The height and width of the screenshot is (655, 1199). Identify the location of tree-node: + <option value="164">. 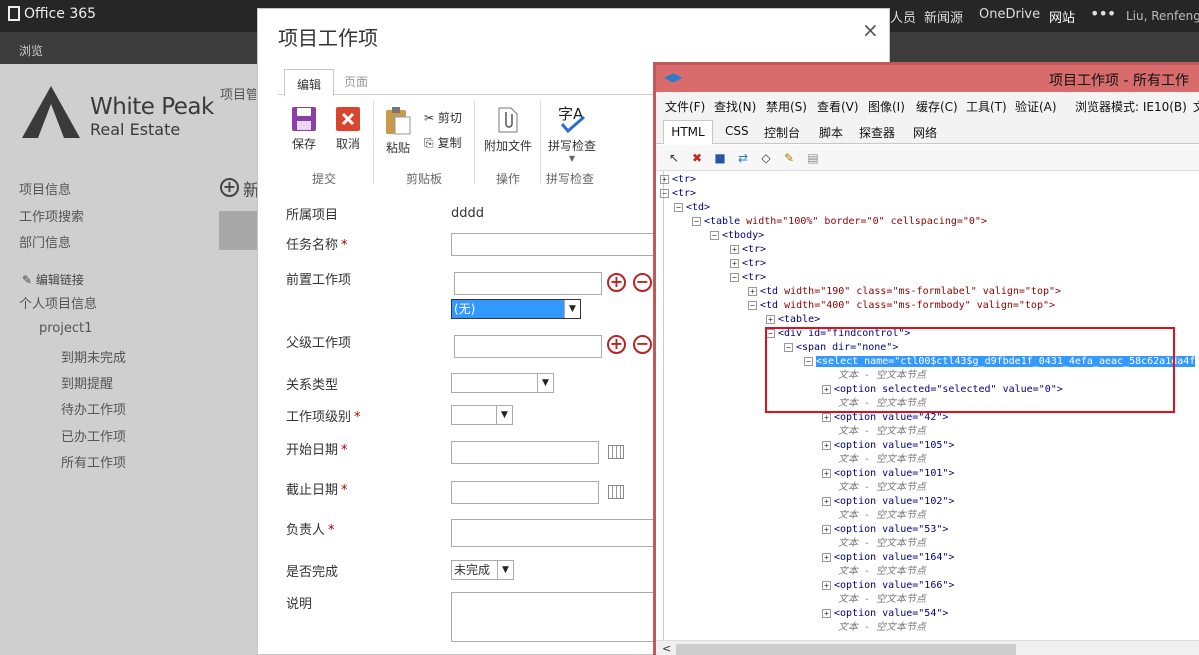
(888, 558).